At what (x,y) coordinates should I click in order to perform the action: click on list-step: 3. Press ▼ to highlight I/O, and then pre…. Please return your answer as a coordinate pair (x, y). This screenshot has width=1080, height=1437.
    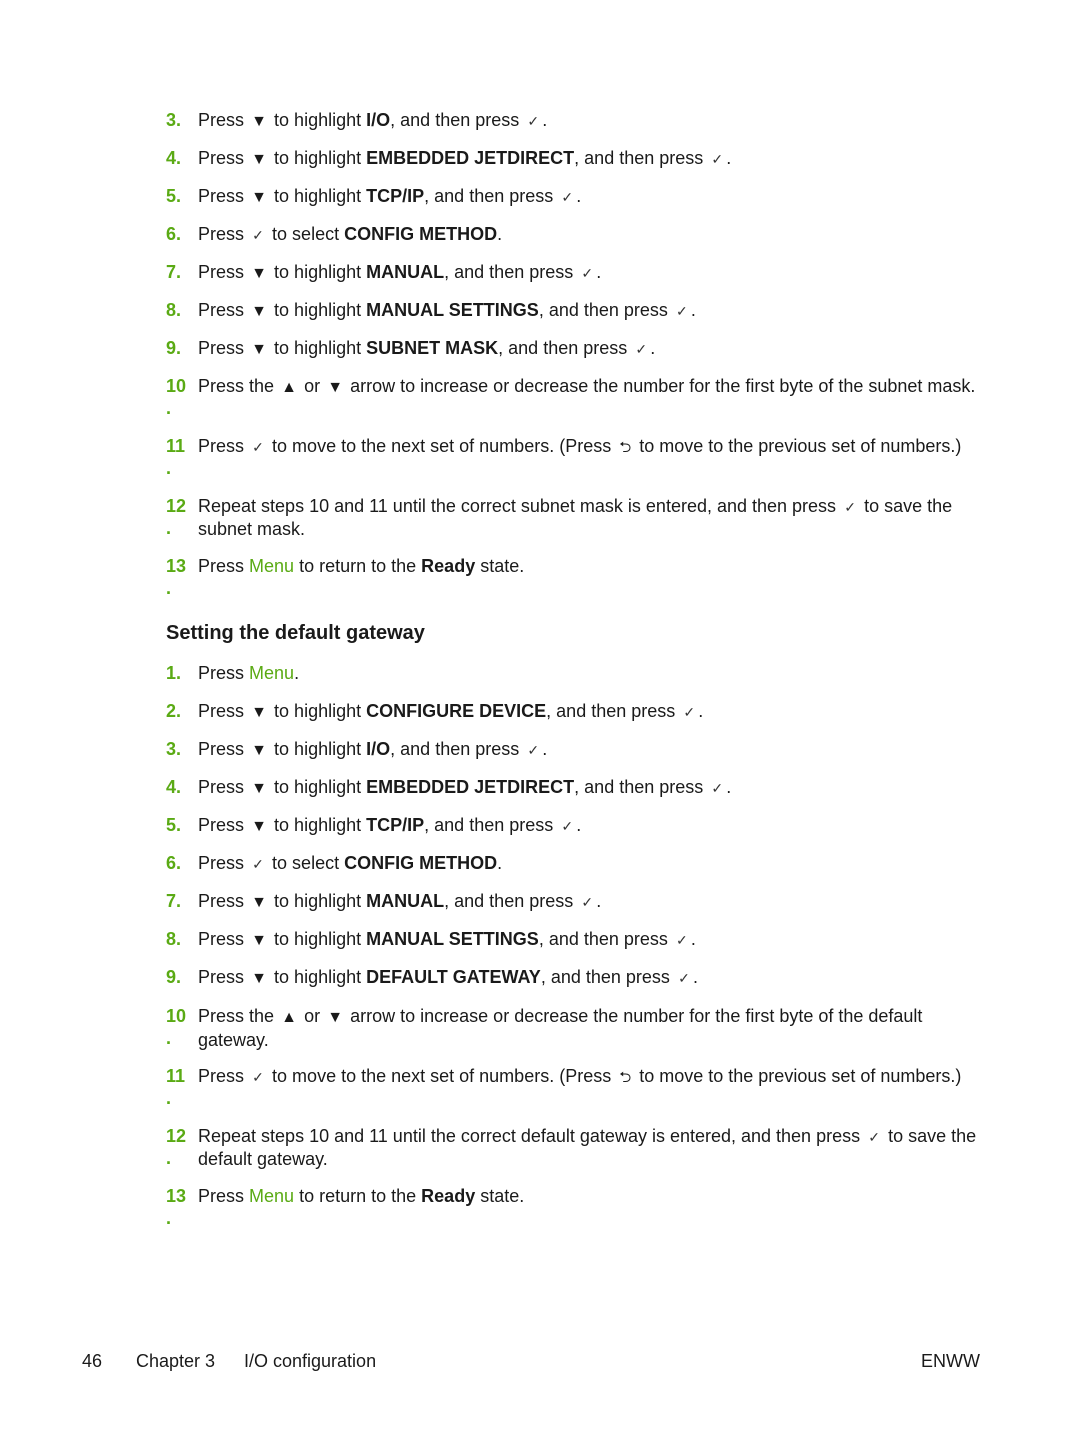
    Looking at the image, I should click on (581, 121).